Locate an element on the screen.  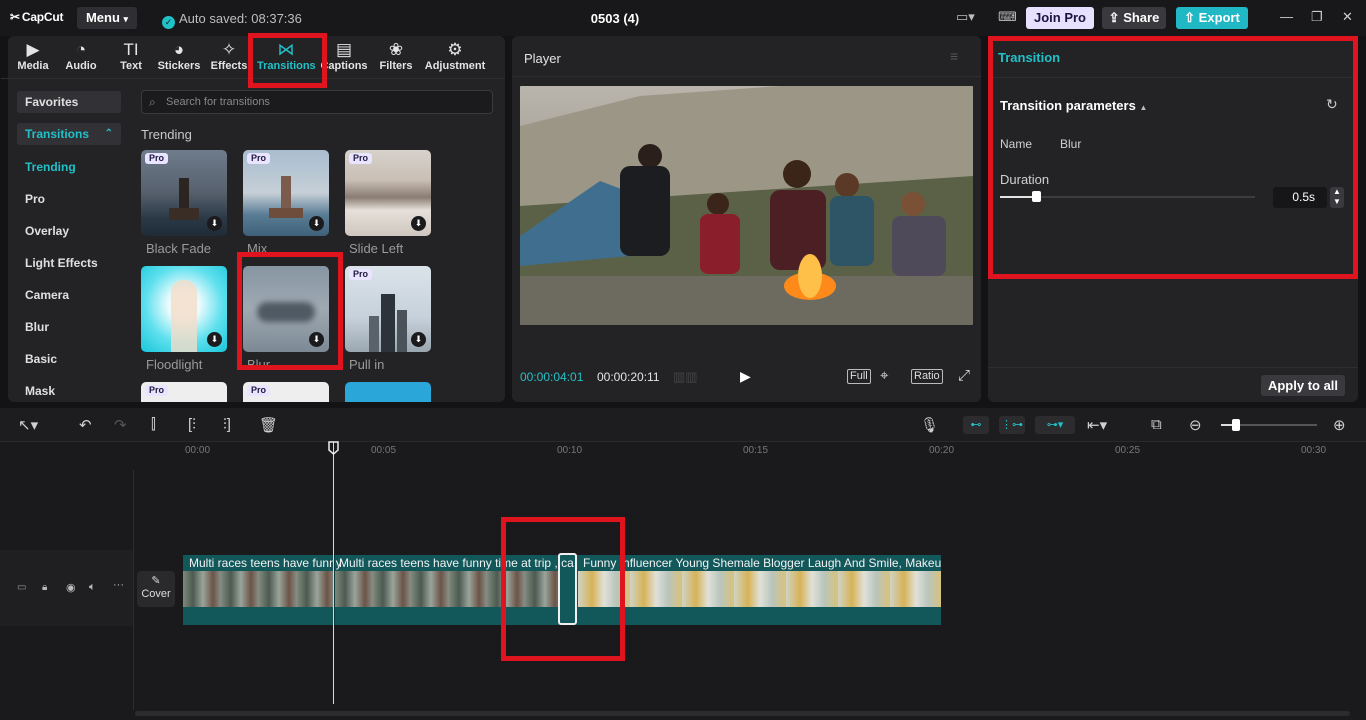
minimize-icon: — is located at coordinates (1286, 16).